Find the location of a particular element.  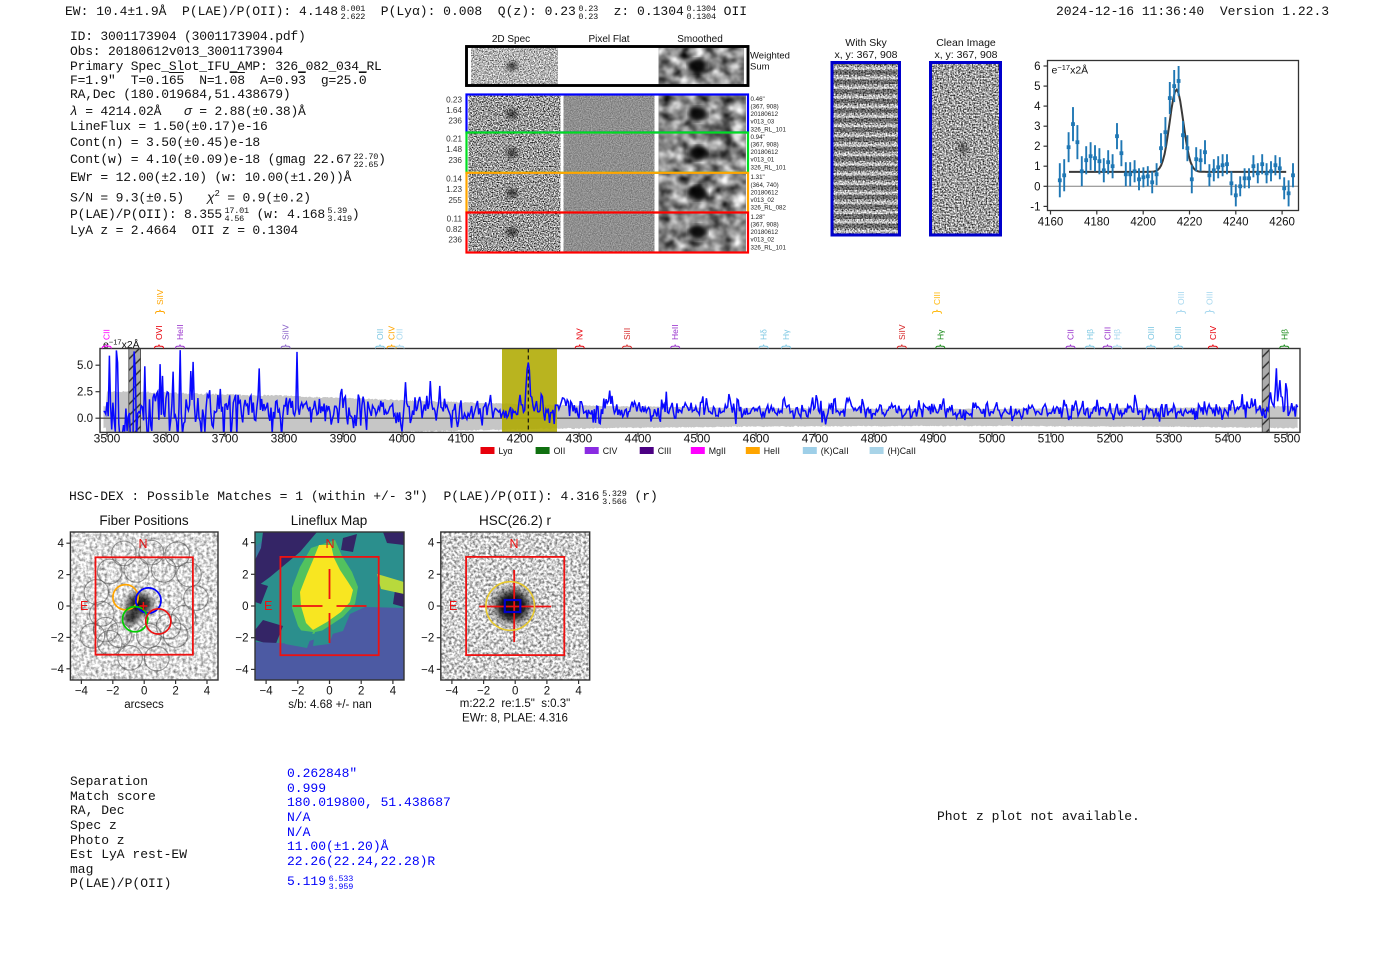

svg-text: Hδ is located at coordinates (764, 334).